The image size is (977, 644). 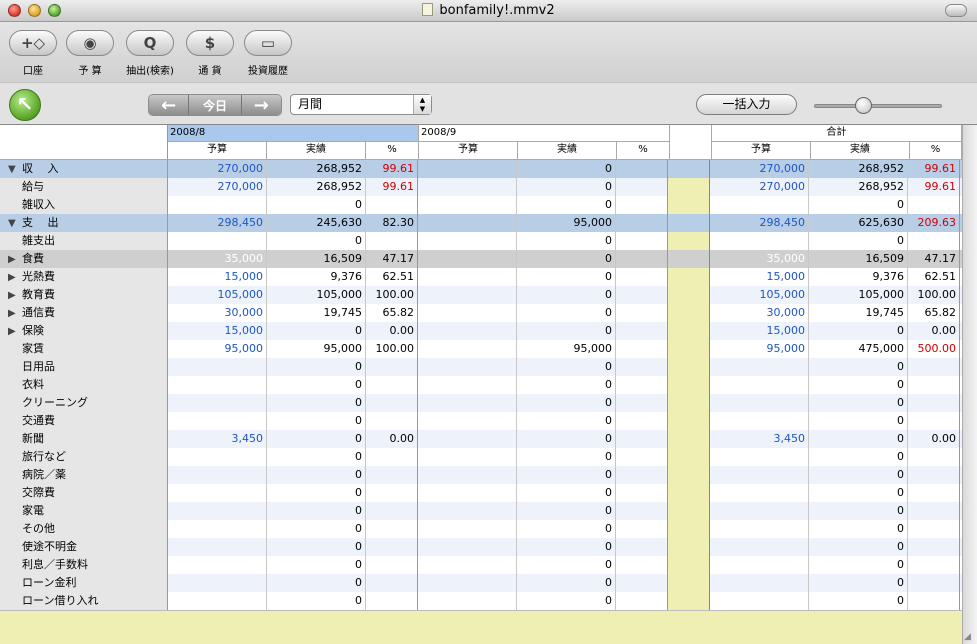 What do you see at coordinates (858, 223) in the screenshot?
I see `total-actual-cell: 625,630` at bounding box center [858, 223].